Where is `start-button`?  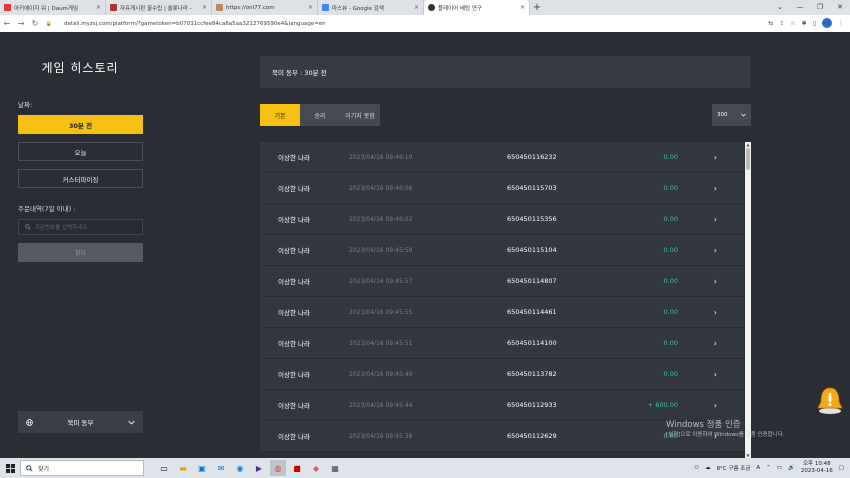
start-button is located at coordinates (10, 468).